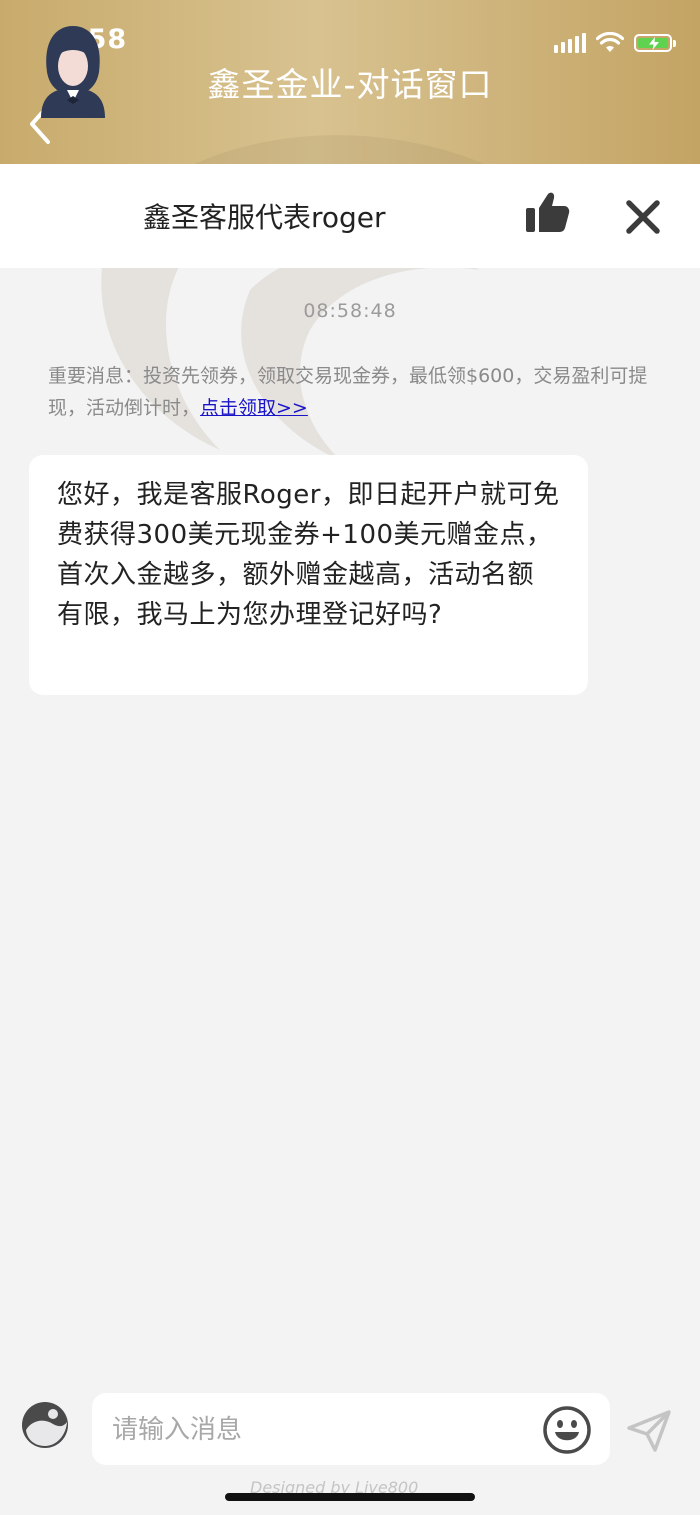  I want to click on home-indicator, so click(350, 1497).